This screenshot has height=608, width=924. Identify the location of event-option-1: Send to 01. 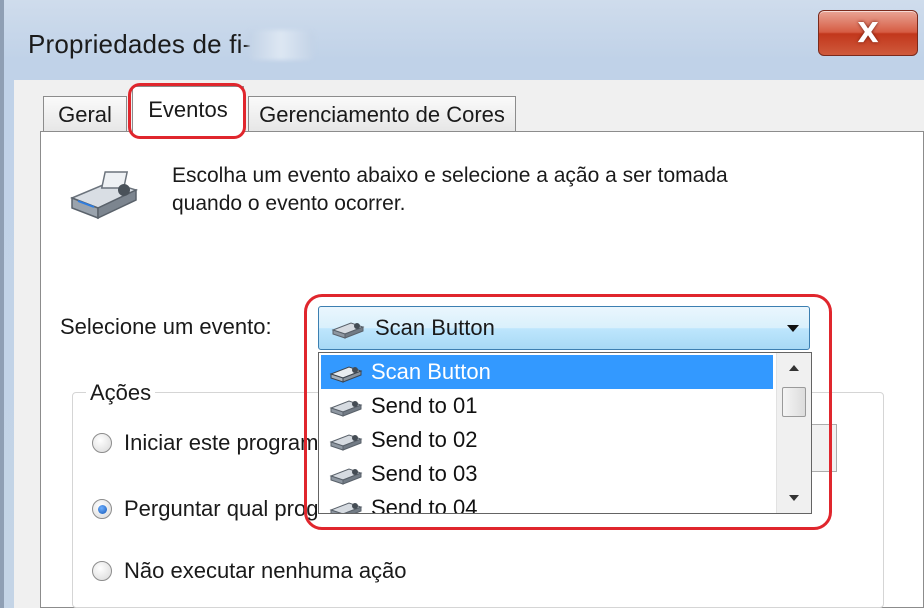
(547, 406).